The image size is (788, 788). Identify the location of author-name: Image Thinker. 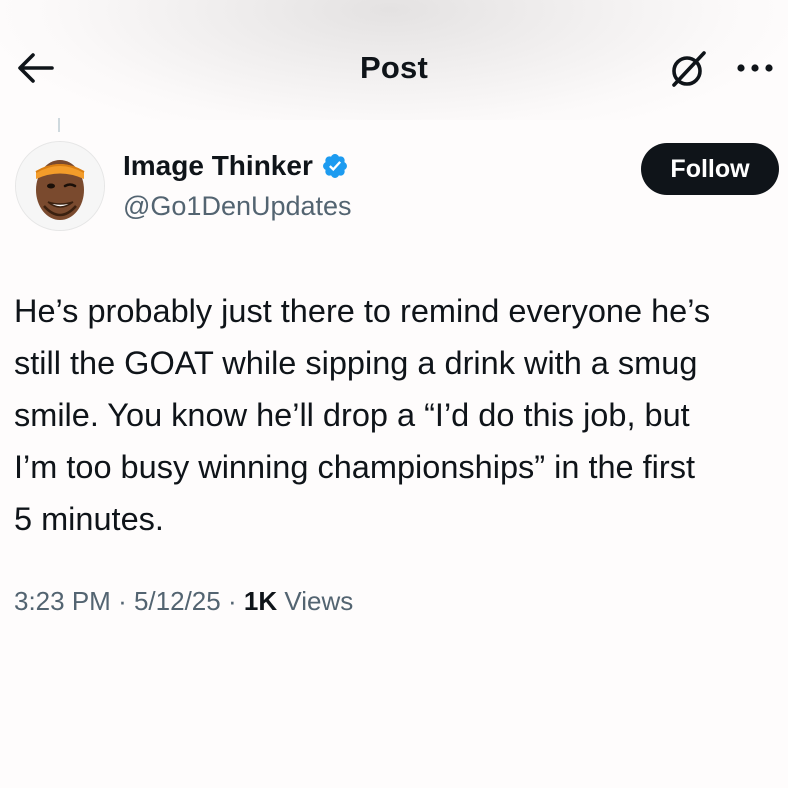
(218, 166).